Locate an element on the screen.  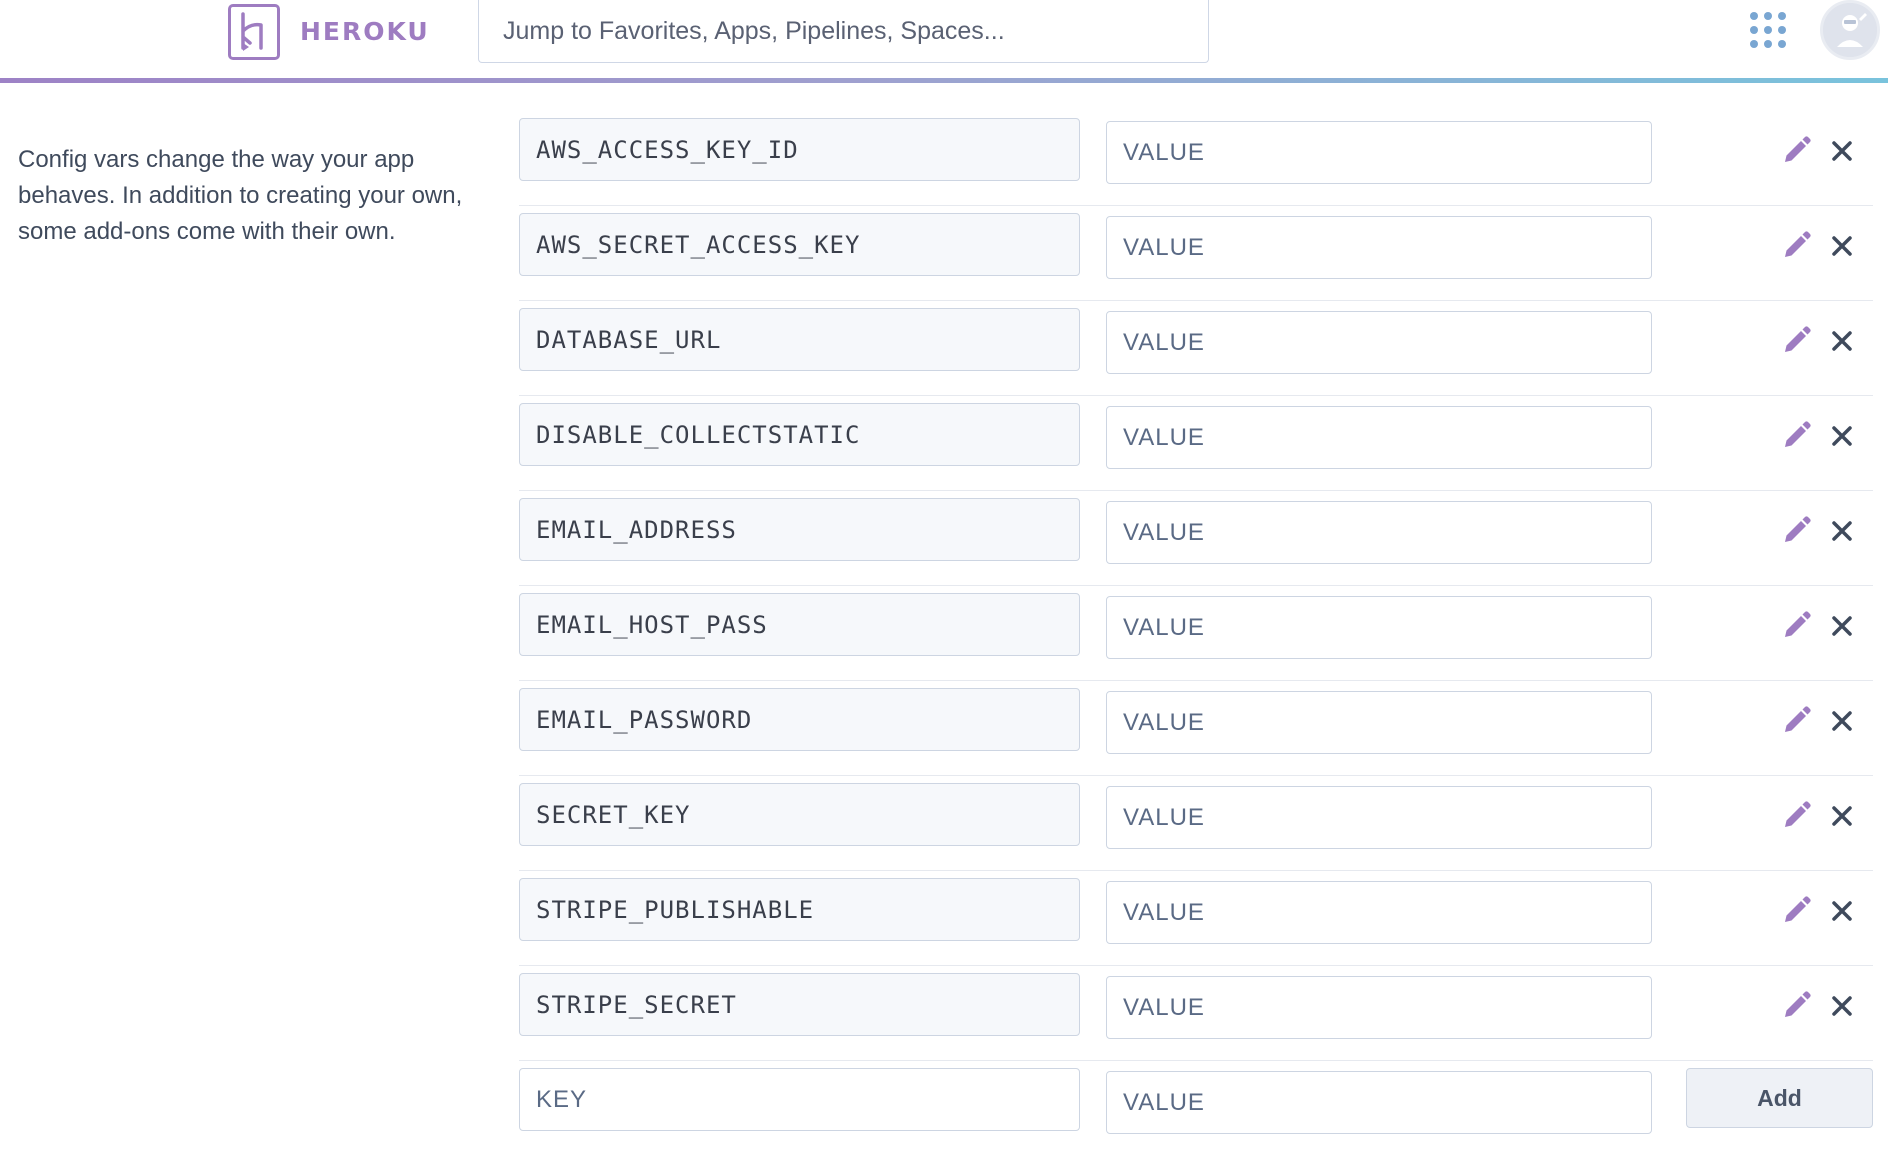
top-header: HEROKU is located at coordinates (944, 39).